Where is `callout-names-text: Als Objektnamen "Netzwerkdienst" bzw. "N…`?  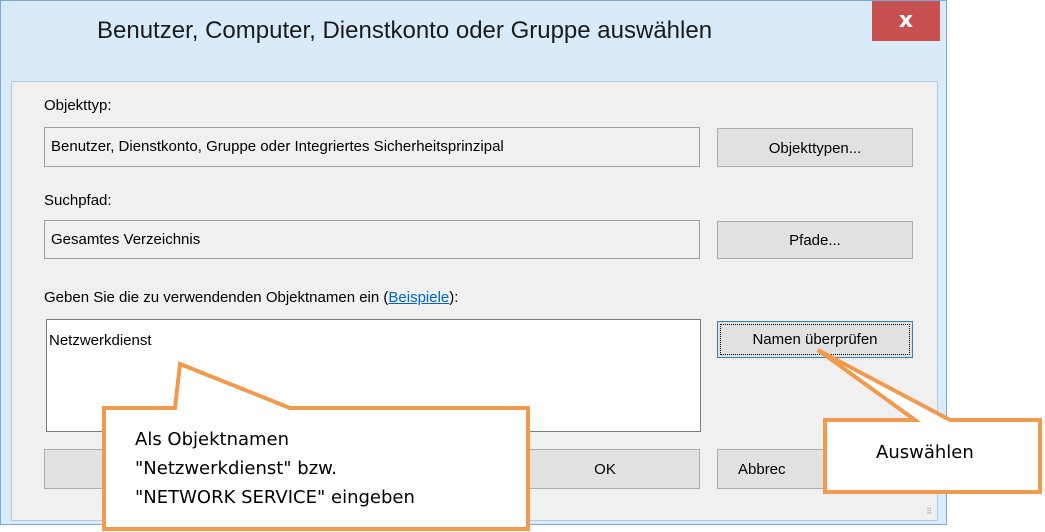 callout-names-text: Als Objektnamen "Netzwerkdienst" bzw. "N… is located at coordinates (275, 468).